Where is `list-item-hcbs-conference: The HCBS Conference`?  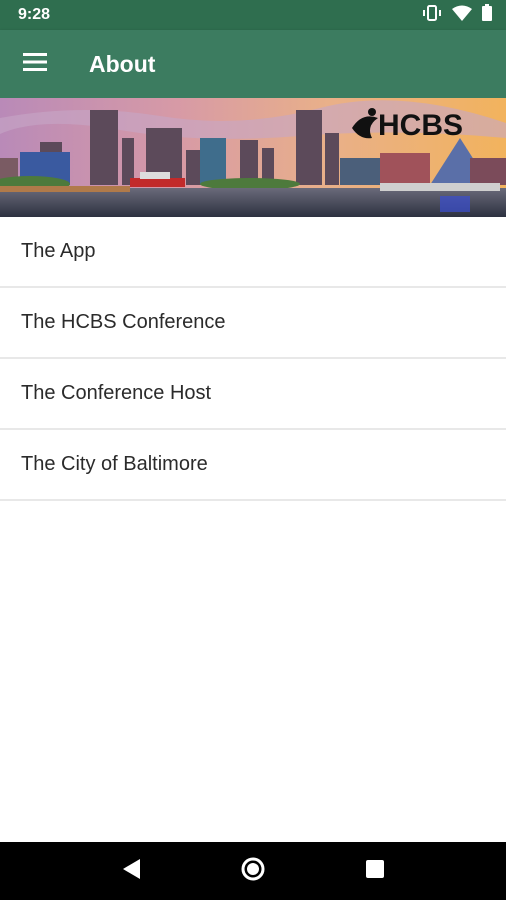
list-item-hcbs-conference: The HCBS Conference is located at coordinates (253, 323).